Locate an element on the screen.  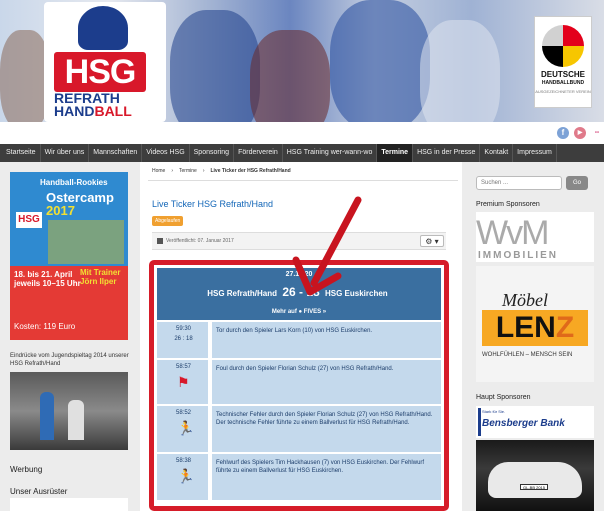
ticker-time: 58:38 is located at coordinates (183, 461).